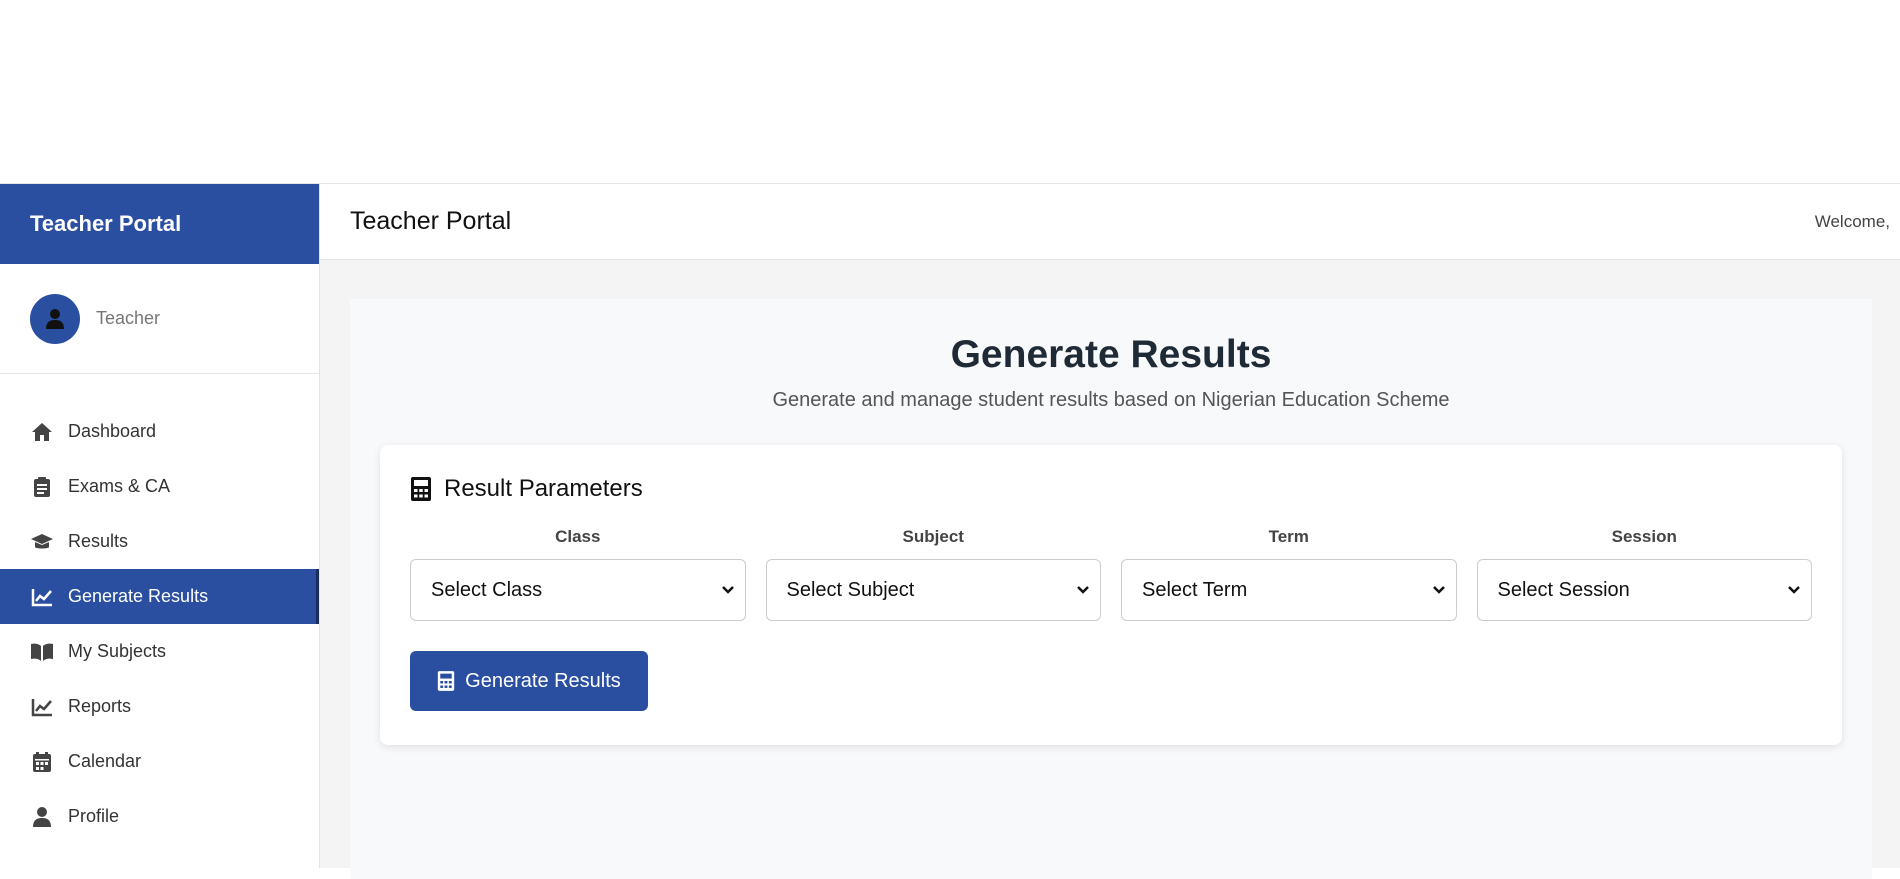  Describe the element at coordinates (42, 432) in the screenshot. I see `home-icon` at that location.